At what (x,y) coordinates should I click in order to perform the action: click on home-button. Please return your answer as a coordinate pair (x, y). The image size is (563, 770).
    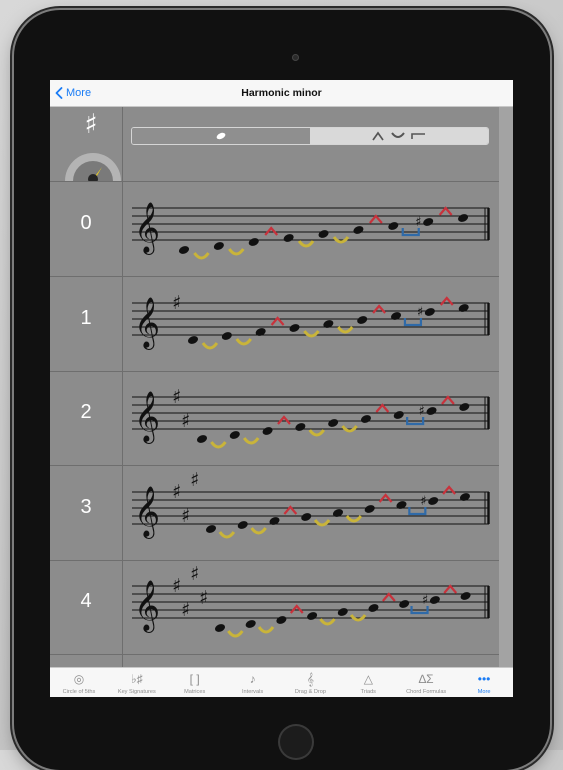
    Looking at the image, I should click on (296, 742).